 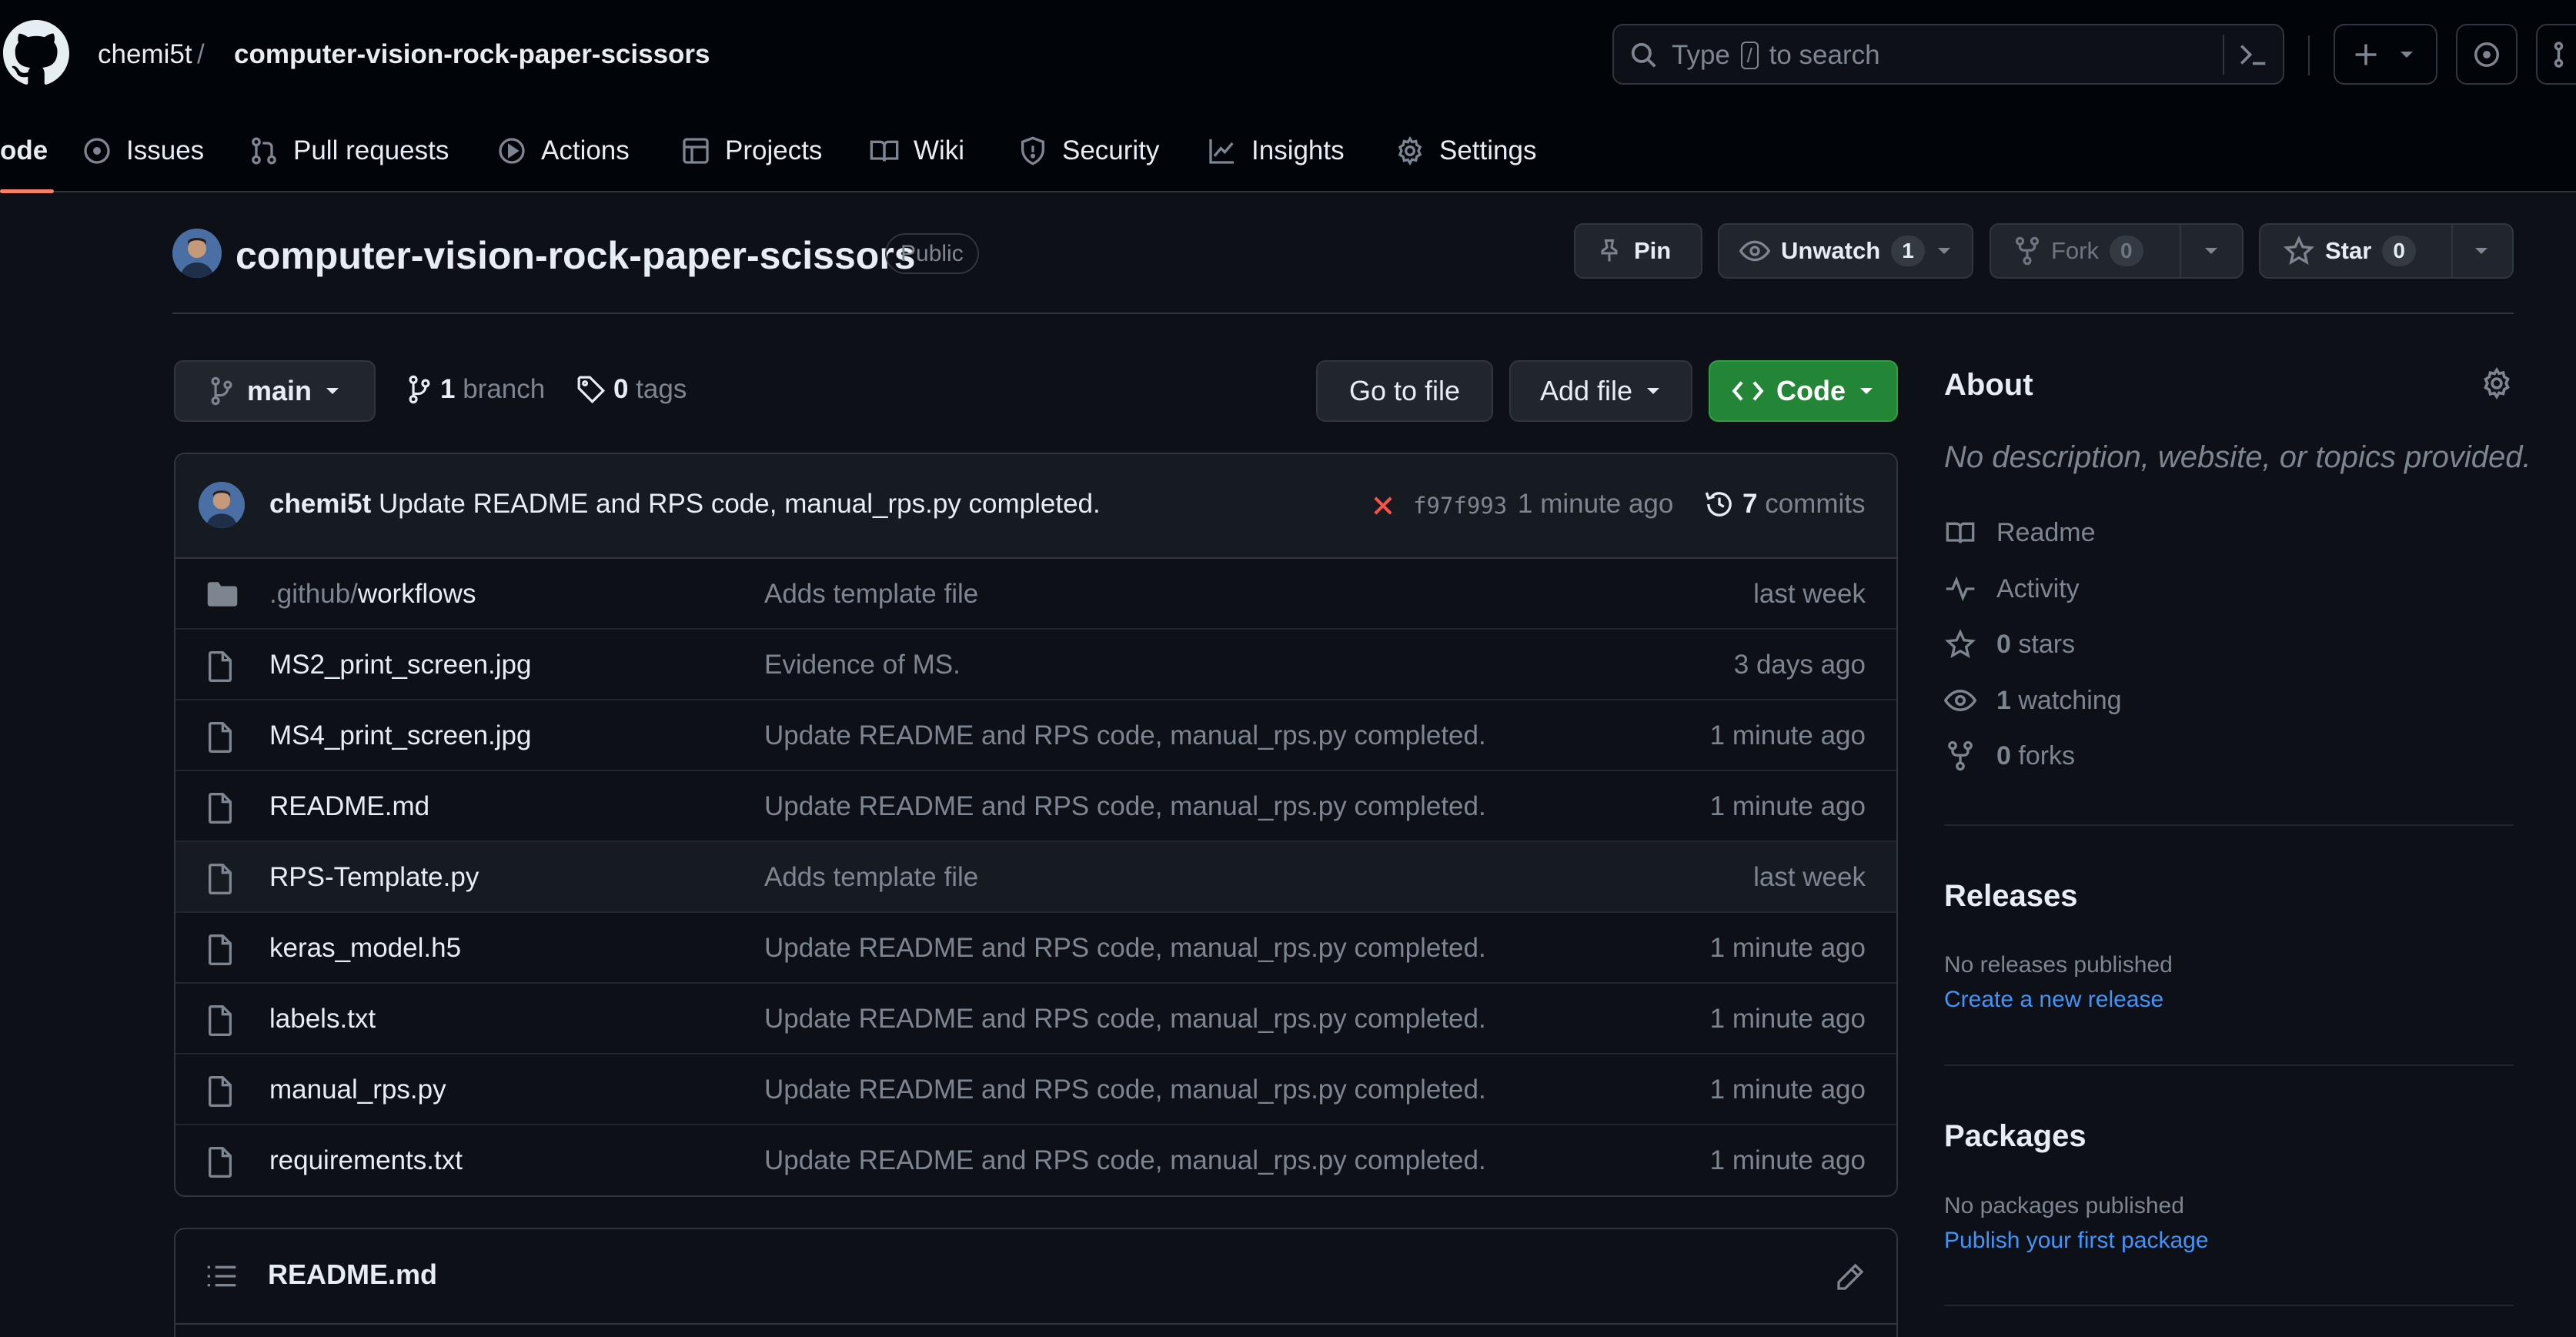 What do you see at coordinates (2299, 250) in the screenshot?
I see `star-icon` at bounding box center [2299, 250].